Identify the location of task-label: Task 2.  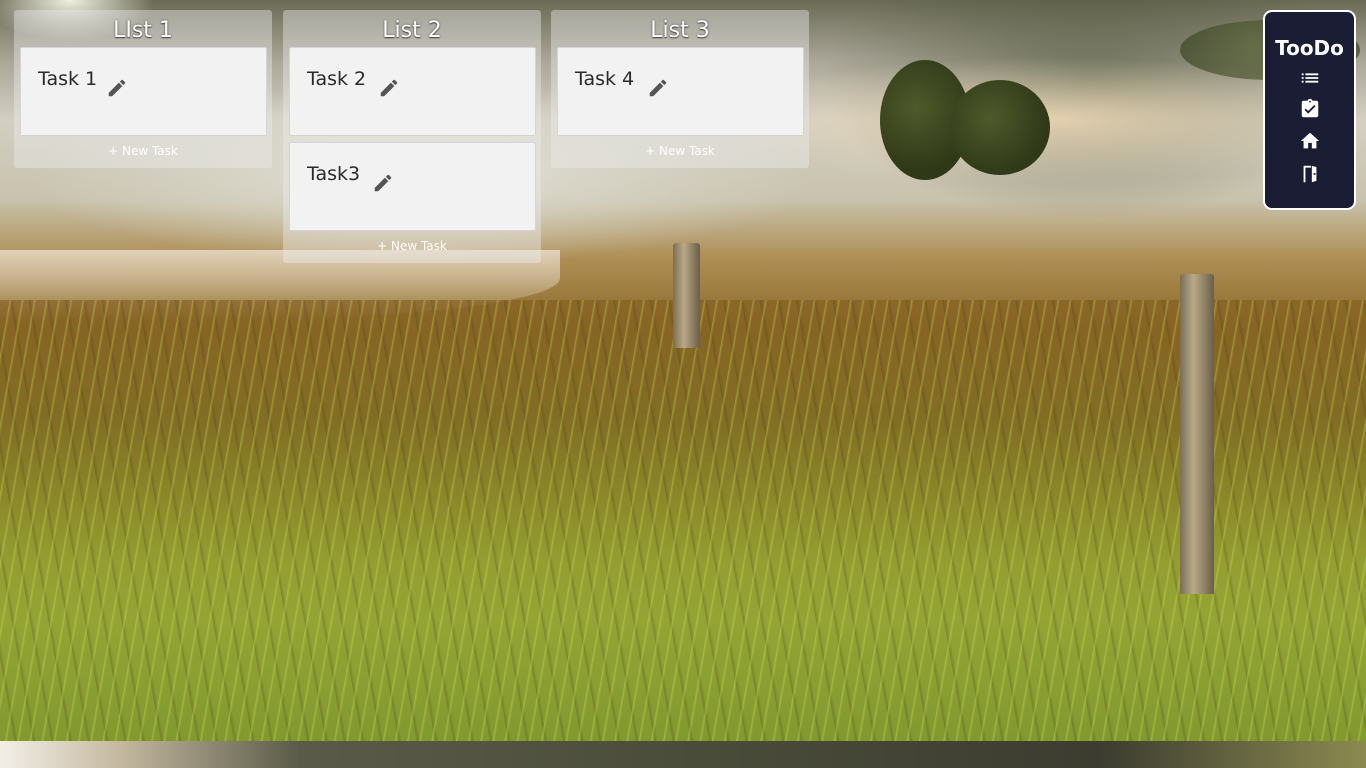
(337, 79).